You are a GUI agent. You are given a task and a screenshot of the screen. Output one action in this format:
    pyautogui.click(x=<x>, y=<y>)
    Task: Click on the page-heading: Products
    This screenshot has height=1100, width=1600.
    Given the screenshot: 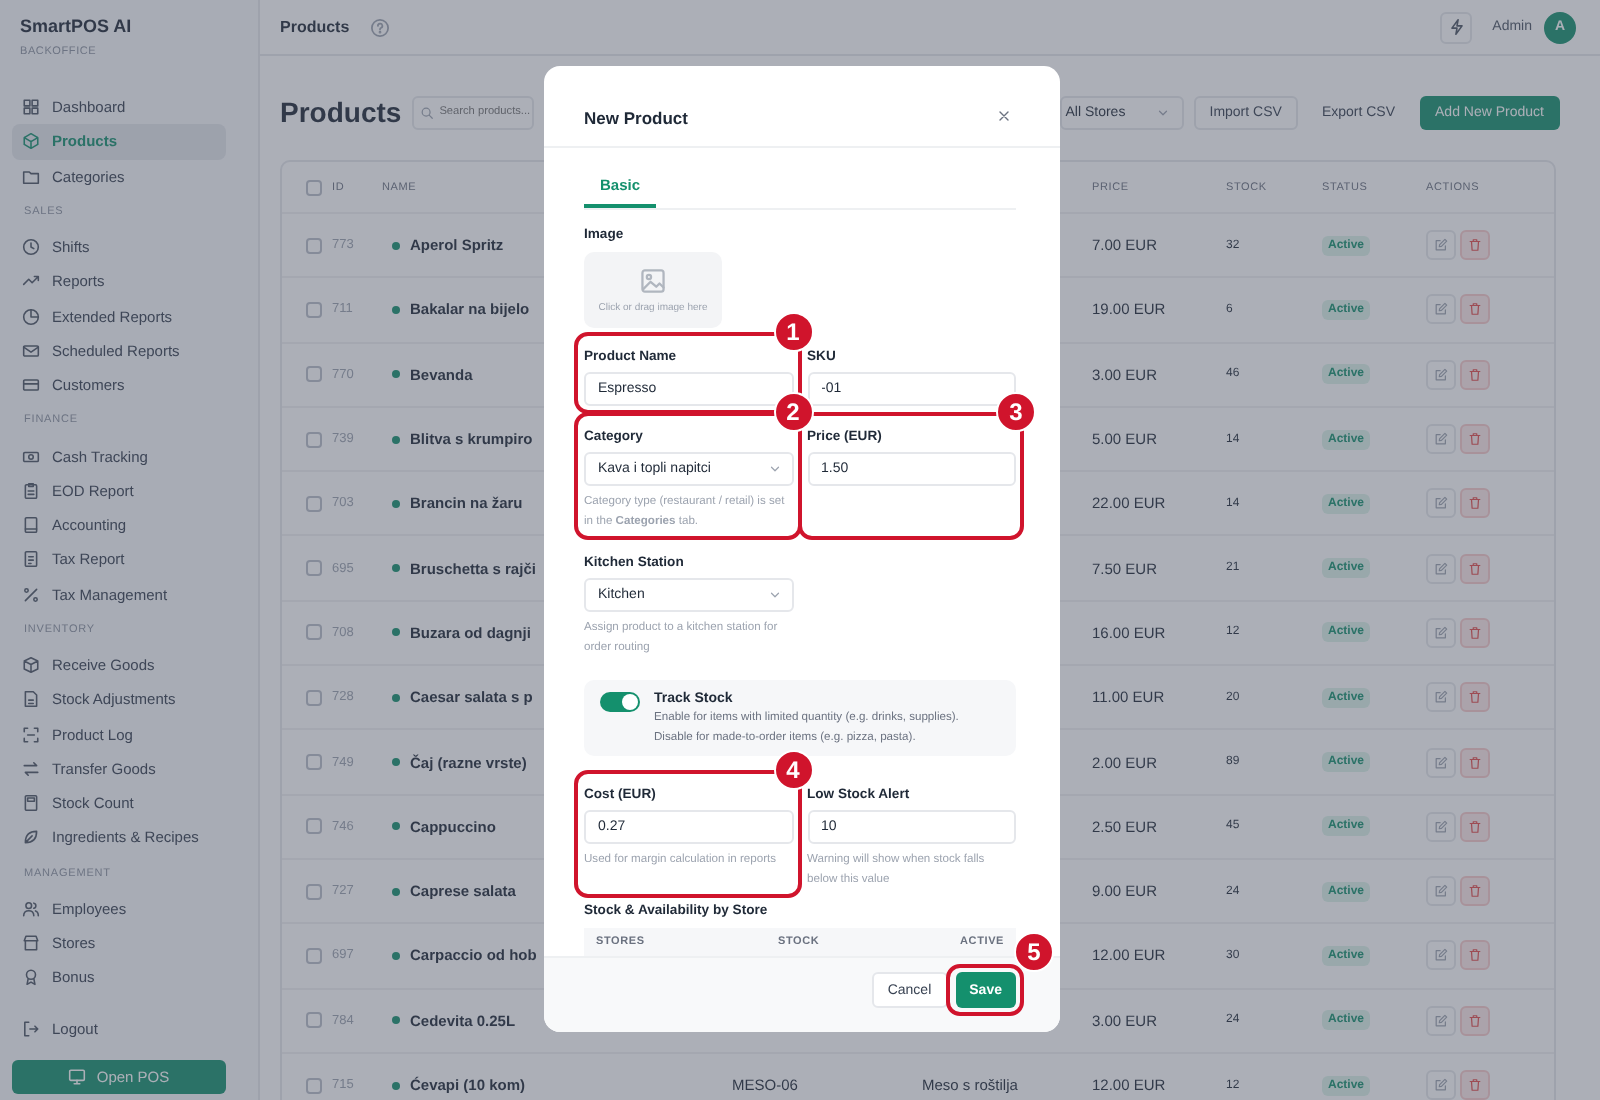 What is the action you would take?
    pyautogui.click(x=341, y=112)
    